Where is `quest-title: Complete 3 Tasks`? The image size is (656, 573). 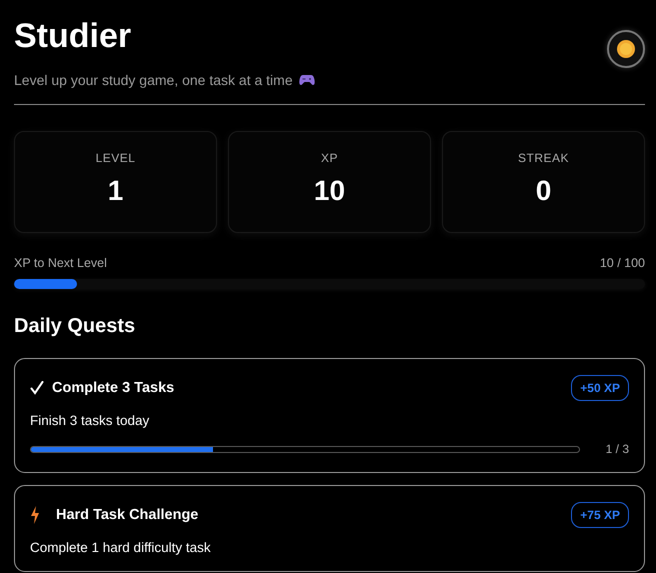 quest-title: Complete 3 Tasks is located at coordinates (113, 388).